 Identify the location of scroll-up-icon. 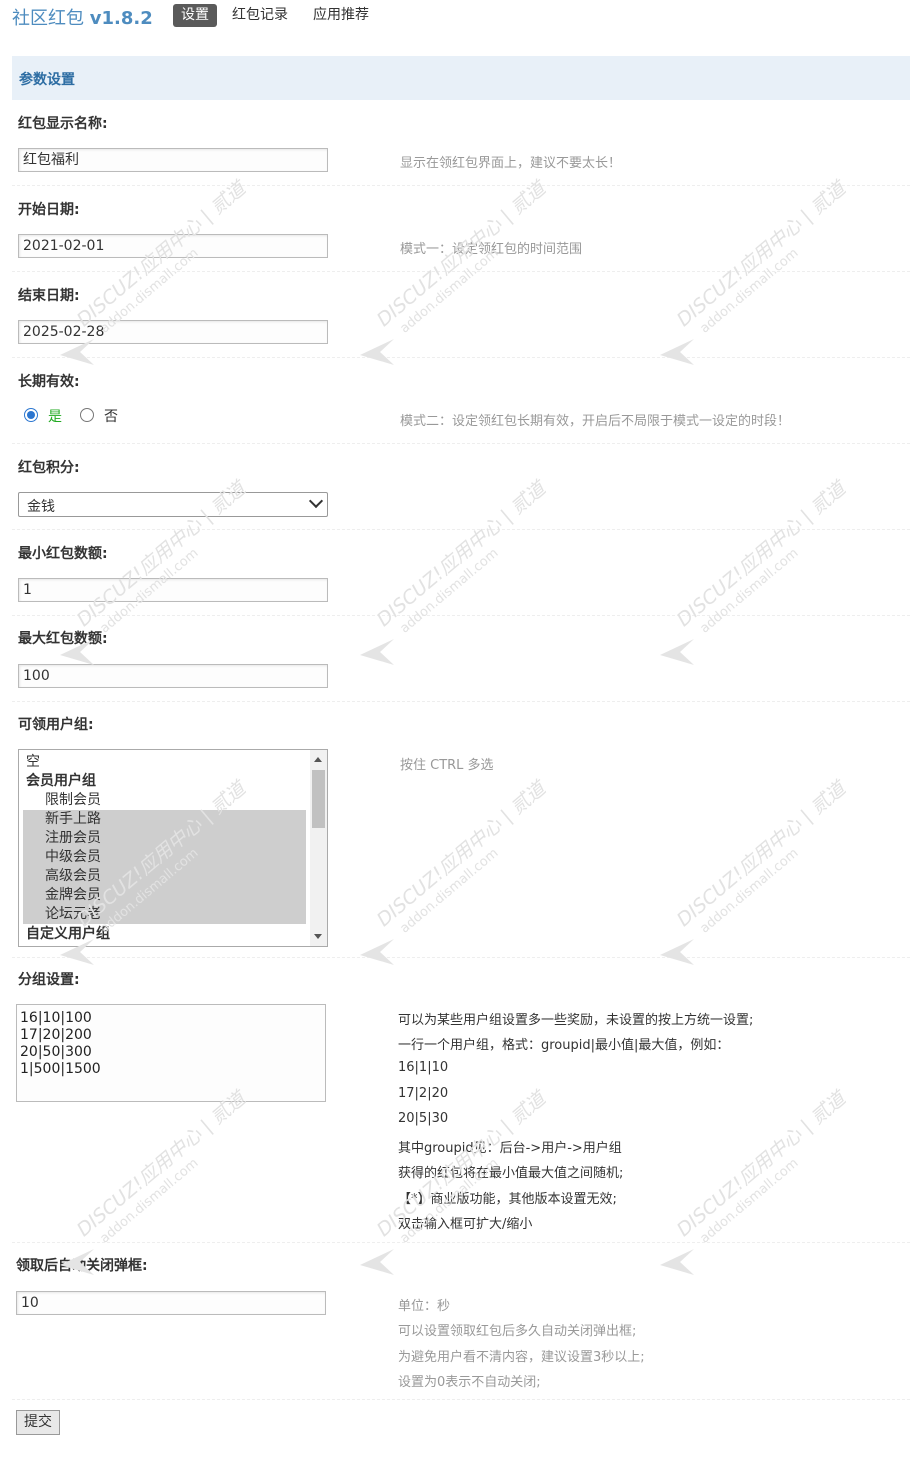
(318, 759).